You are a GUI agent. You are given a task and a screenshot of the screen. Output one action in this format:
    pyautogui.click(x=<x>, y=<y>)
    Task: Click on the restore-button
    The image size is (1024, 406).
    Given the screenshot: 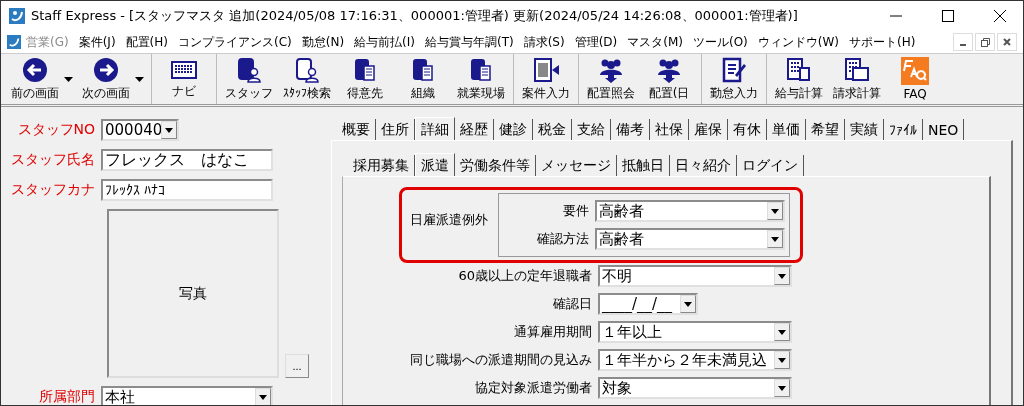 What is the action you would take?
    pyautogui.click(x=985, y=42)
    